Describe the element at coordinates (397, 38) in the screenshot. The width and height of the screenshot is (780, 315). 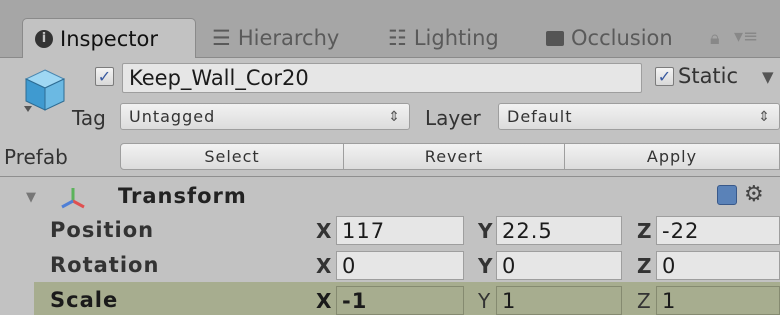
I see `lighting-icon: ☷` at that location.